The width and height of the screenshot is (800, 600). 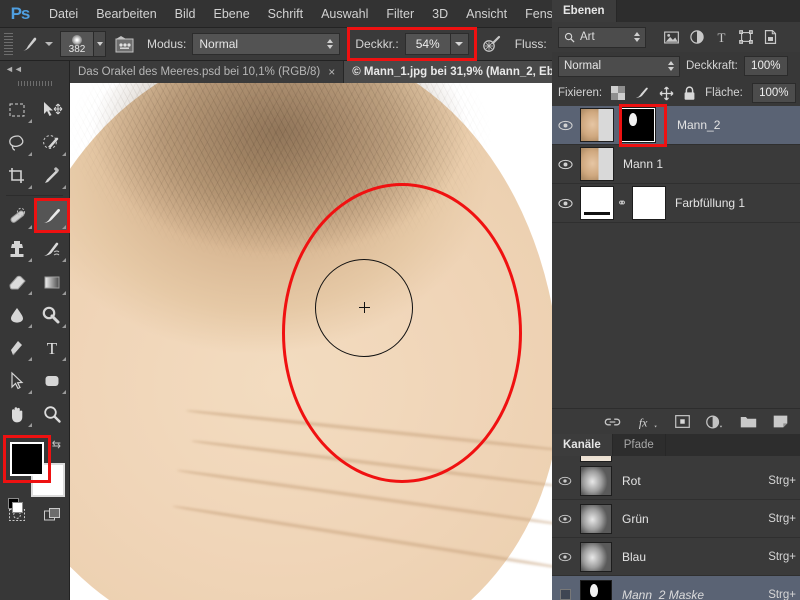 I want to click on layer-name: Mann_2, so click(x=698, y=125).